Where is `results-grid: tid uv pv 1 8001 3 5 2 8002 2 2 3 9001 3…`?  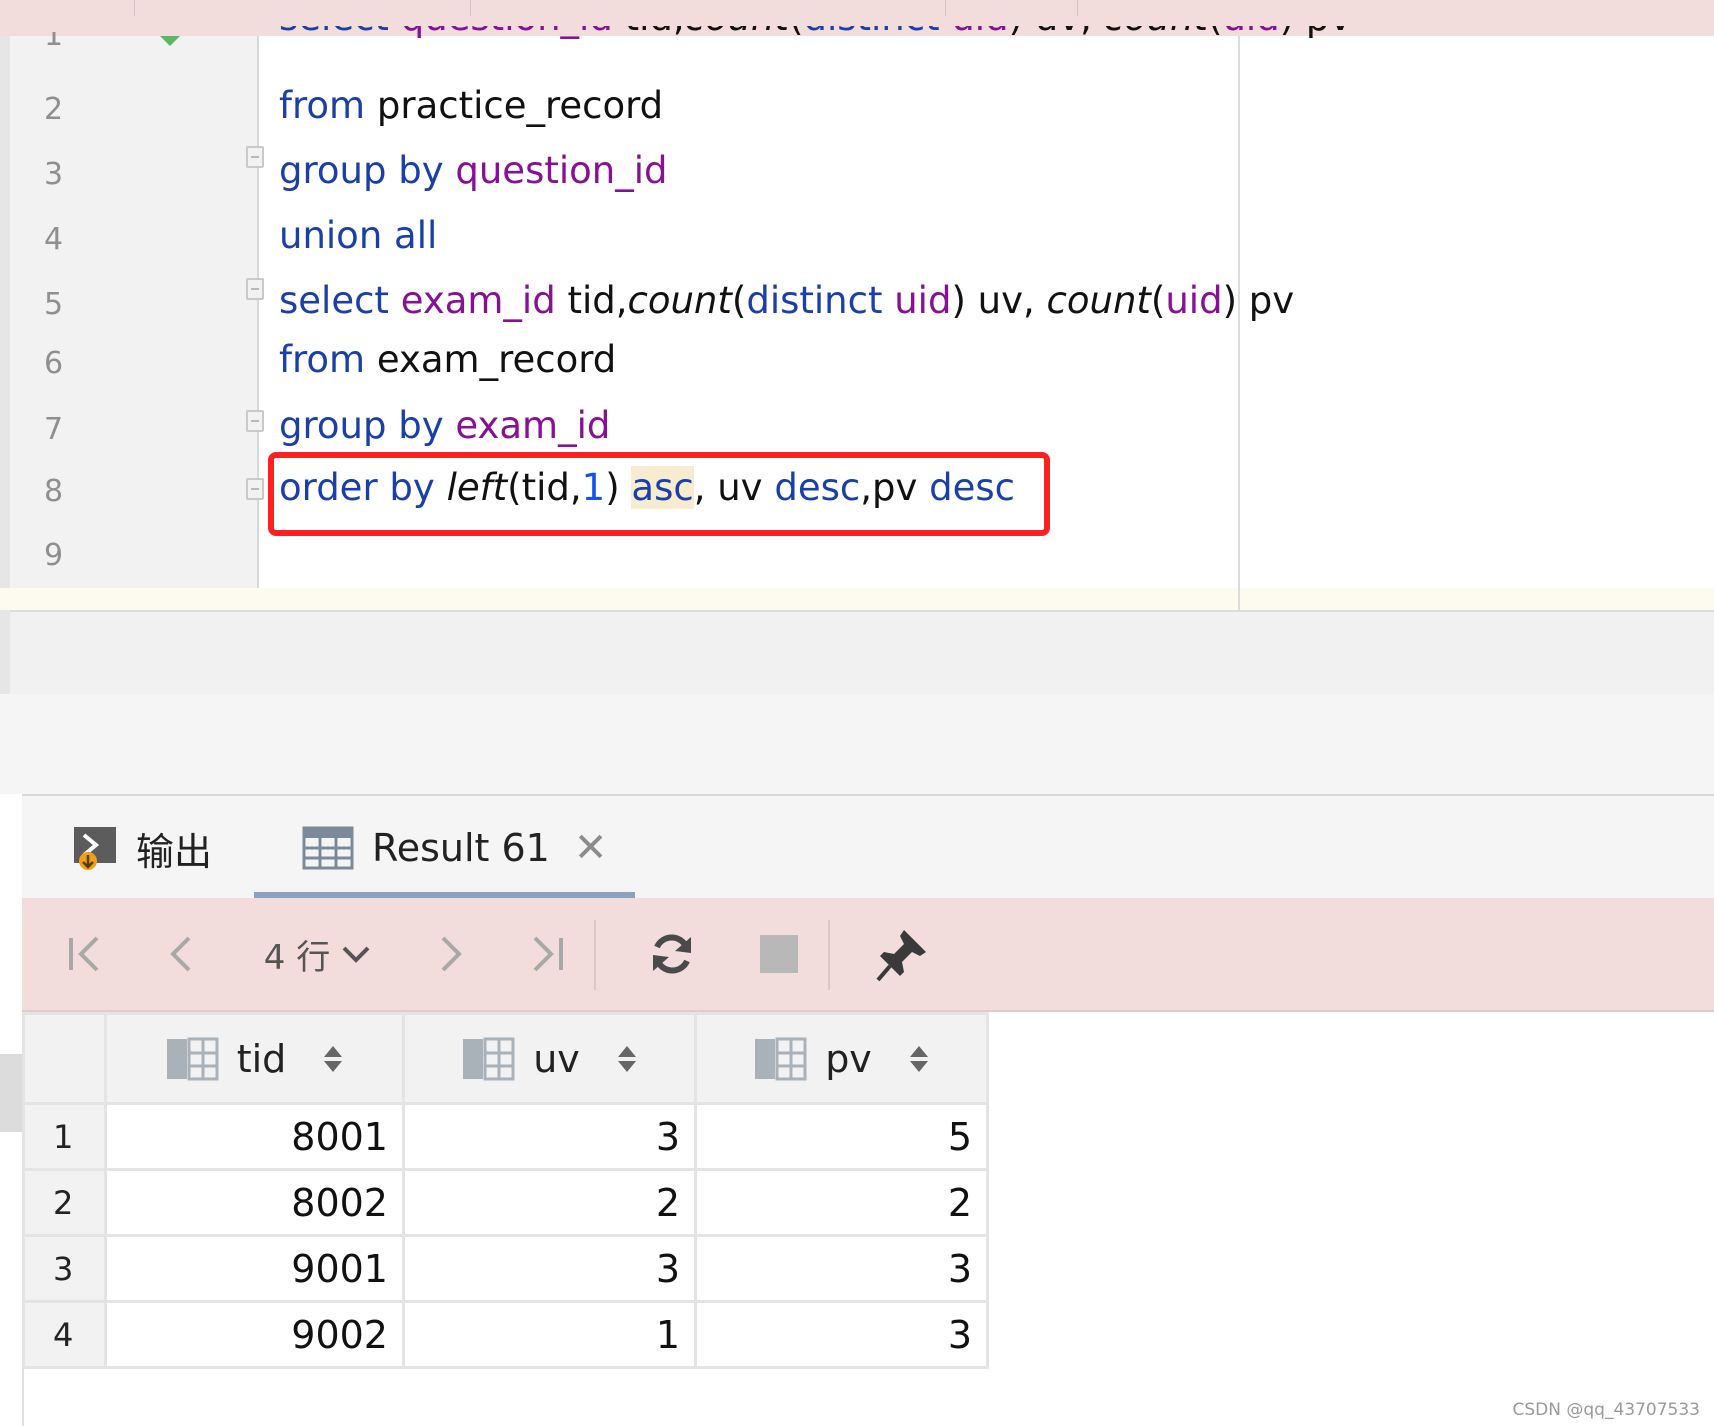 results-grid: tid uv pv 1 8001 3 5 2 8002 2 2 3 9001 3… is located at coordinates (505, 1190).